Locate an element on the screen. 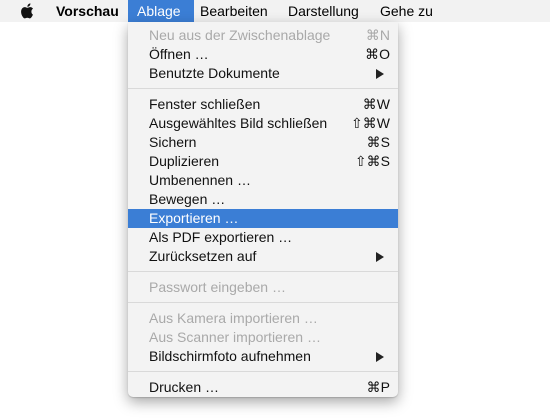 The width and height of the screenshot is (550, 419). menu-item-benutzte-dokumente: Benutzte Dokumente is located at coordinates (263, 73).